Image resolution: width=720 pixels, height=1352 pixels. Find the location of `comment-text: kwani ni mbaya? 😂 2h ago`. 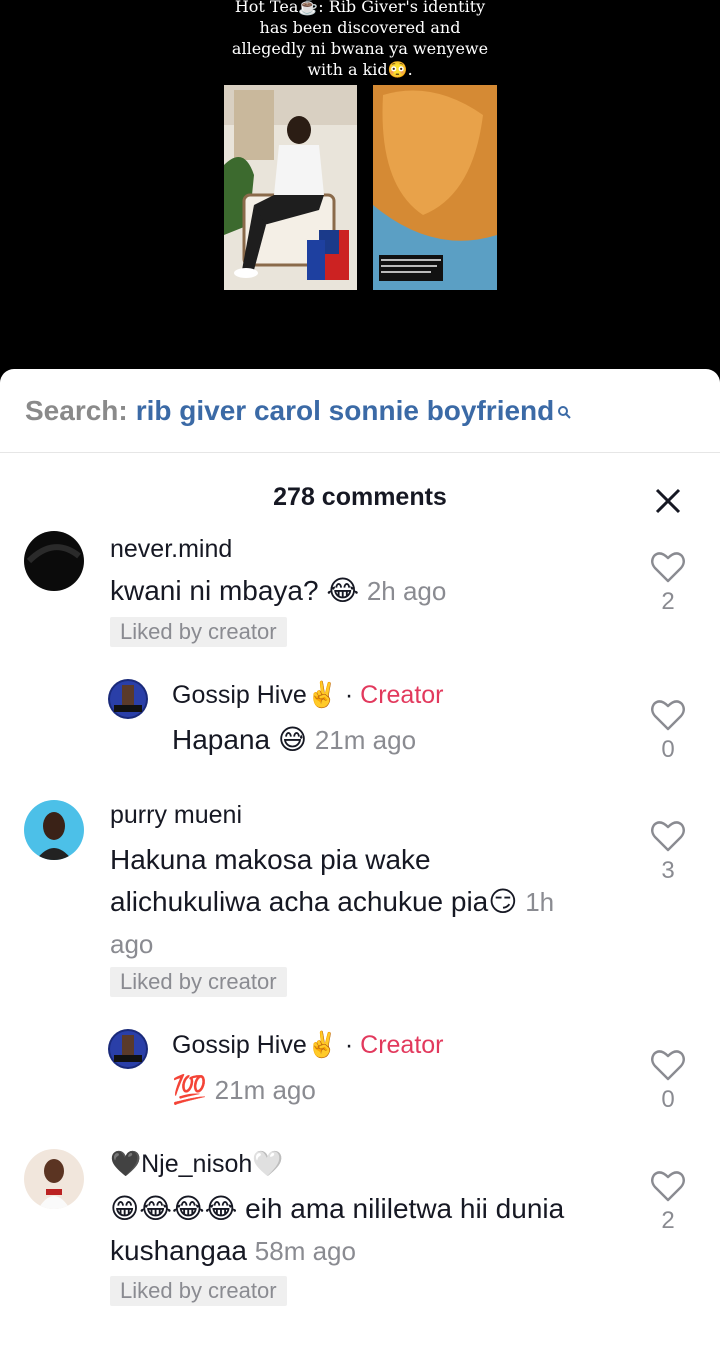

comment-text: kwani ni mbaya? 😂 2h ago is located at coordinates (278, 591).